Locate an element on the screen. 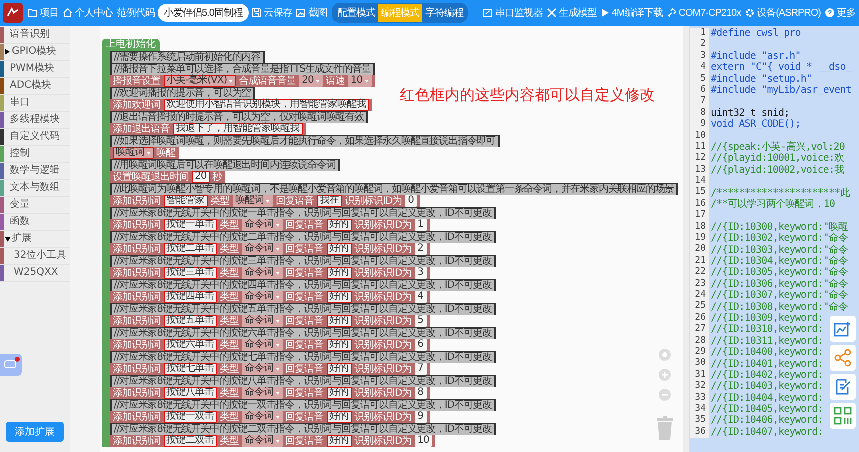 The image size is (859, 452). text-field: 按键一双击 is located at coordinates (190, 417).